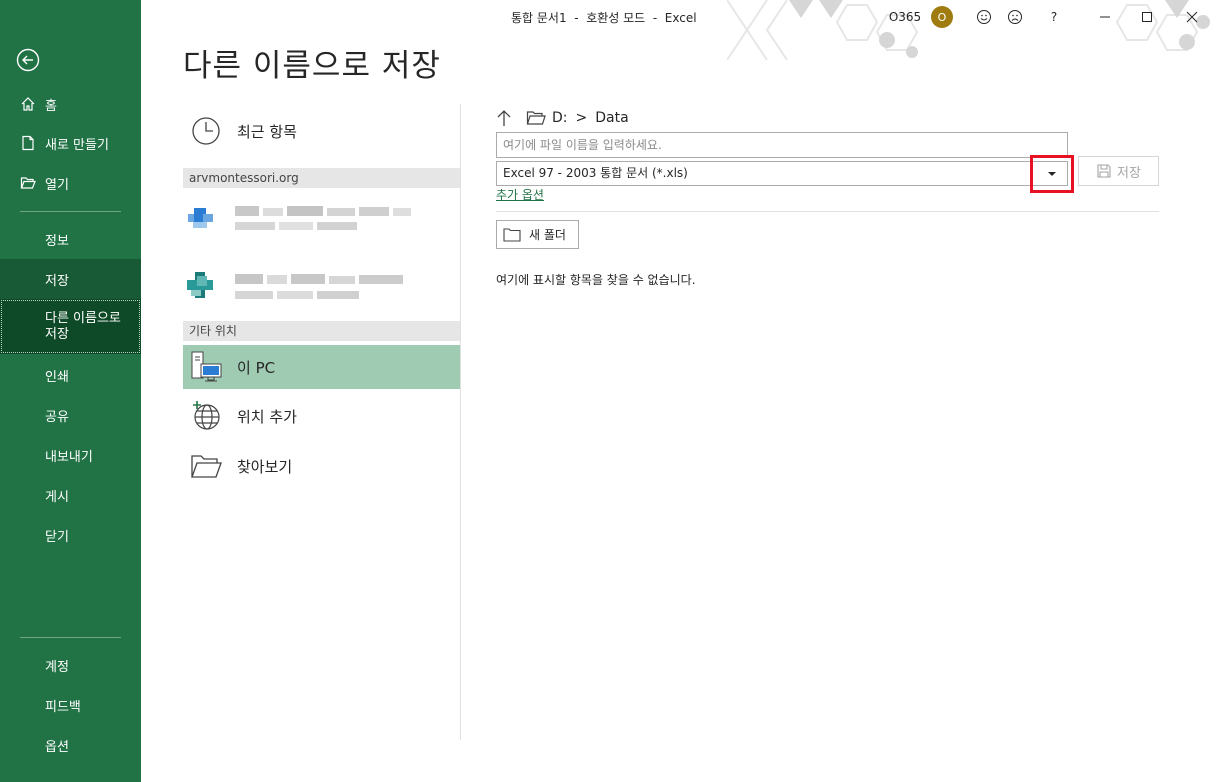 This screenshot has width=1216, height=782. Describe the element at coordinates (57, 185) in the screenshot. I see `sidebar-item-label: 열기` at that location.